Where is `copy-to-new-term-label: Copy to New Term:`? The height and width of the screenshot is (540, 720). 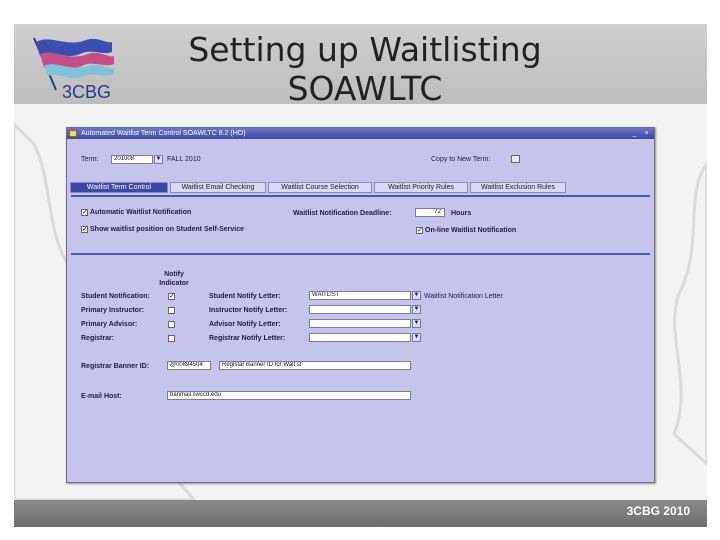 copy-to-new-term-label: Copy to New Term: is located at coordinates (461, 159).